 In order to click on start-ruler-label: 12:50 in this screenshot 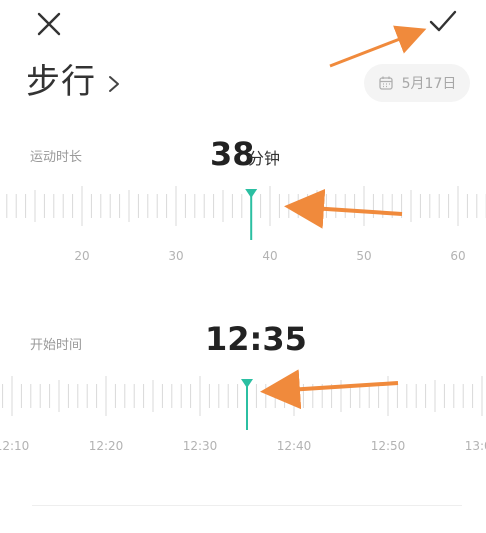, I will do `click(388, 446)`.